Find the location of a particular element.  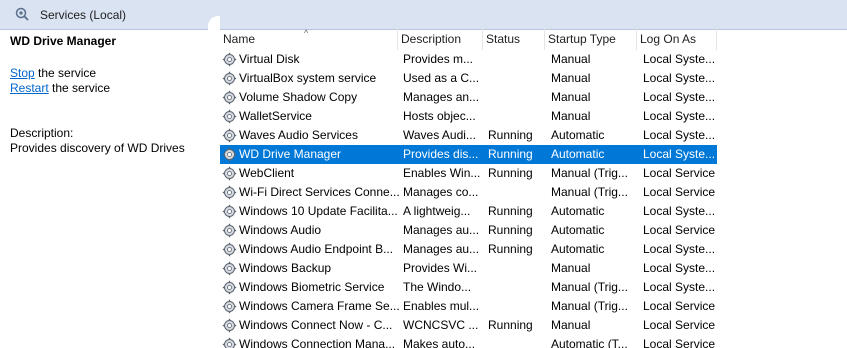

column-header-status: Status is located at coordinates (514, 39).